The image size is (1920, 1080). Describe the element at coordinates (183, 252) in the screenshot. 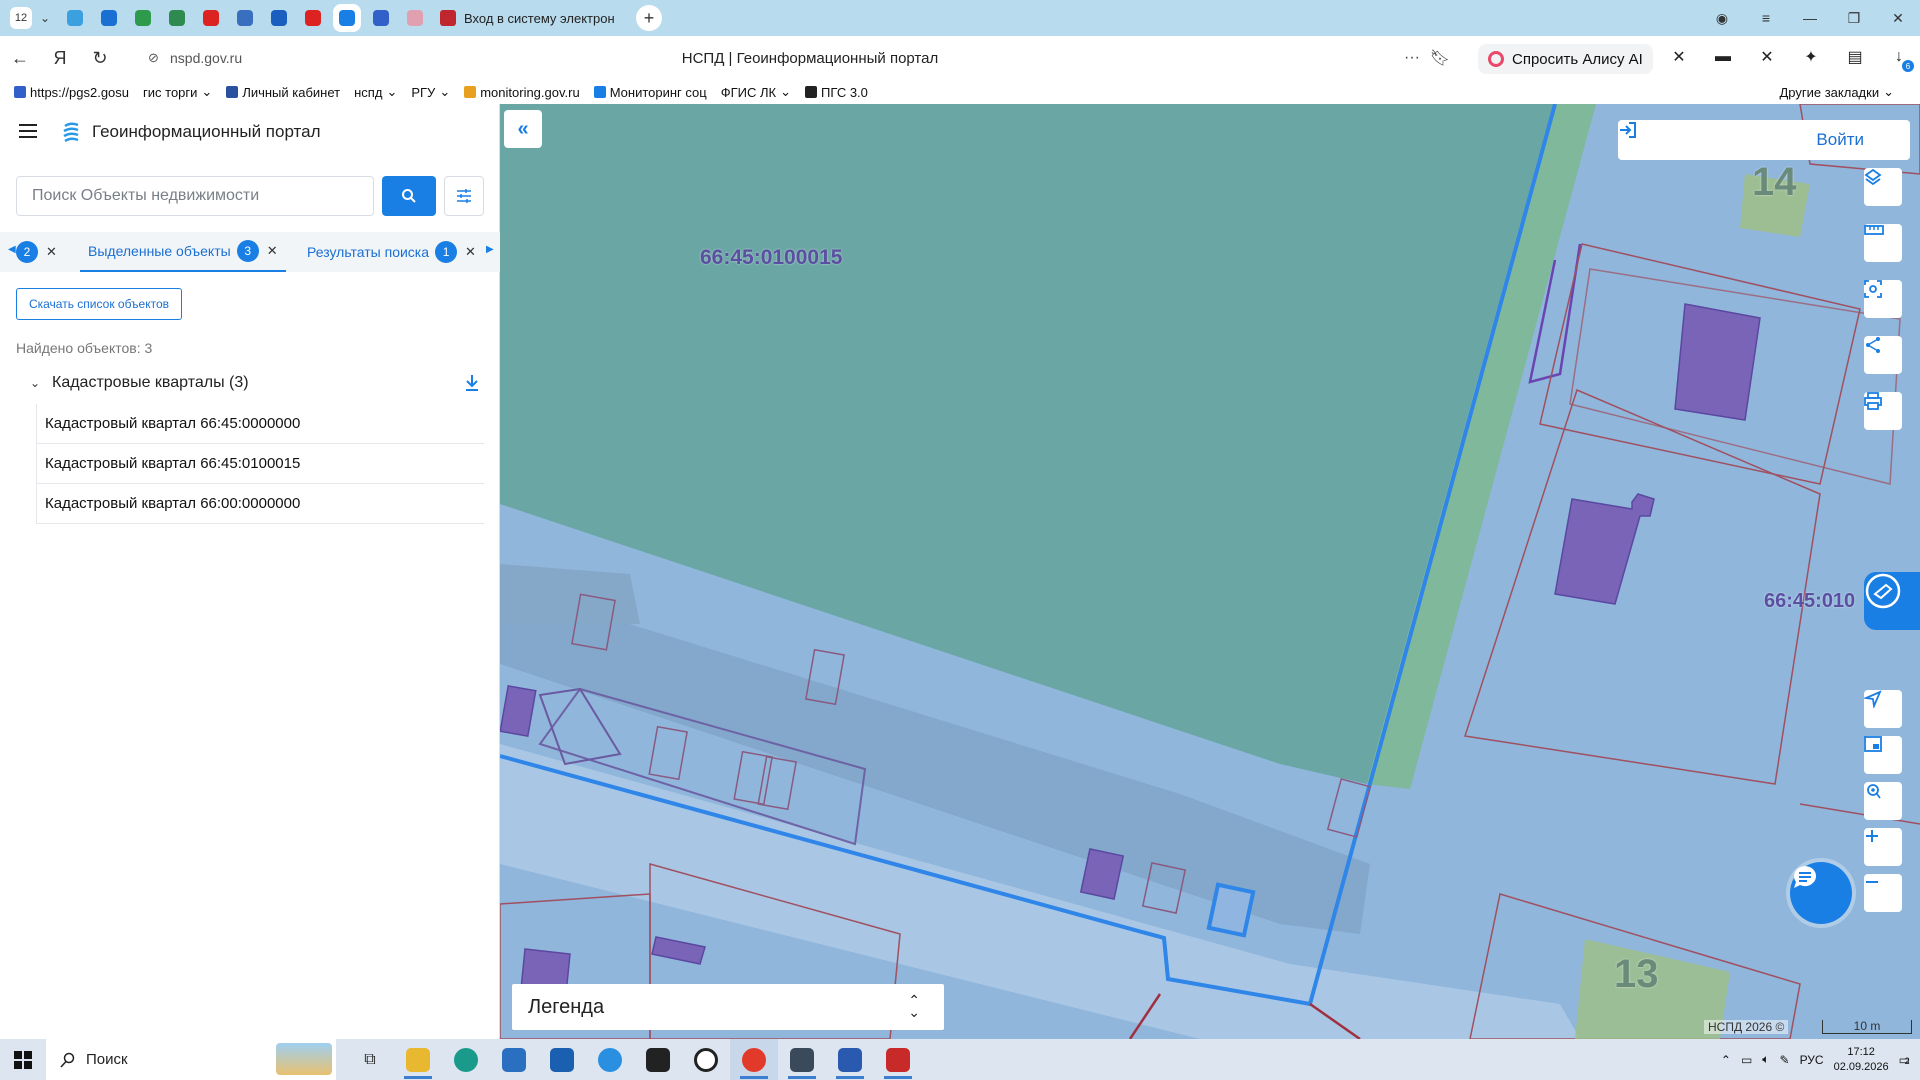

I see `tab-selected-objects: Выделенные объекты 3 ✕` at that location.